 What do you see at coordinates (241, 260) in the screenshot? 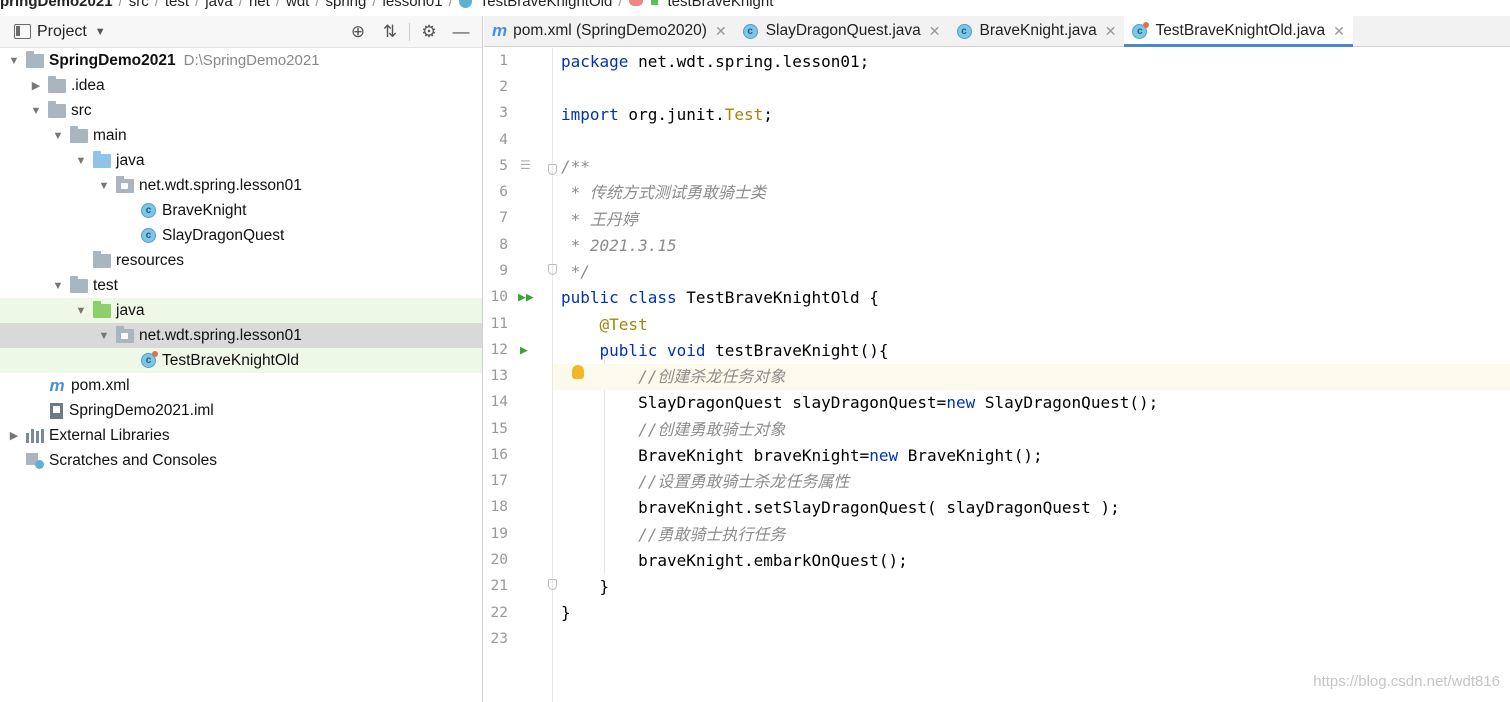
I see `tree-item-resources: resources` at bounding box center [241, 260].